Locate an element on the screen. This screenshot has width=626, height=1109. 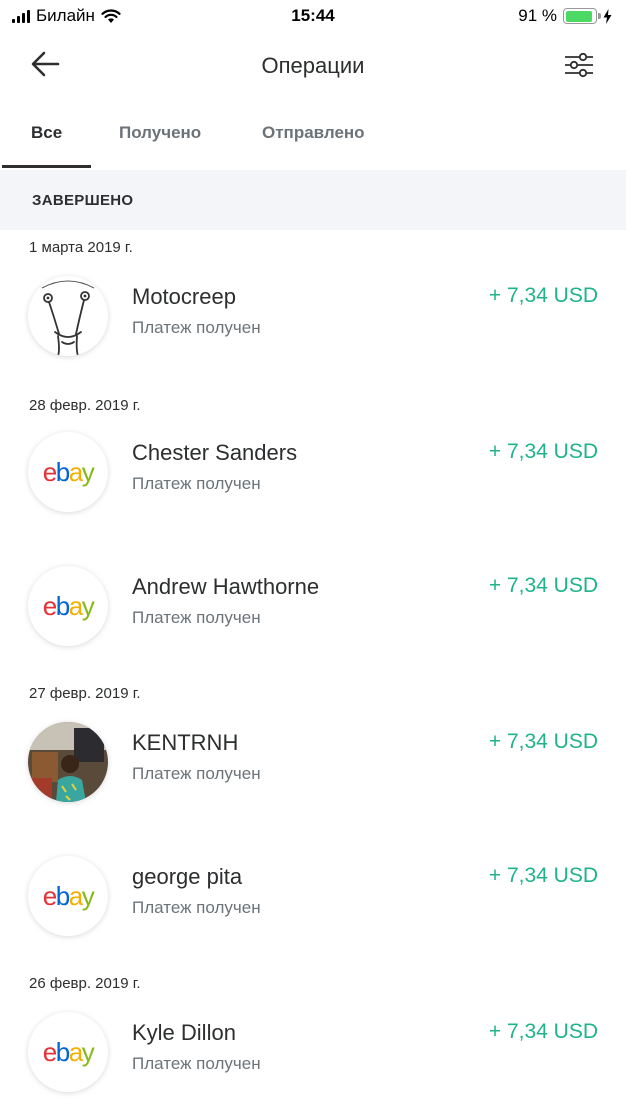
date-label: 27 февр. 2019 г. is located at coordinates (85, 693).